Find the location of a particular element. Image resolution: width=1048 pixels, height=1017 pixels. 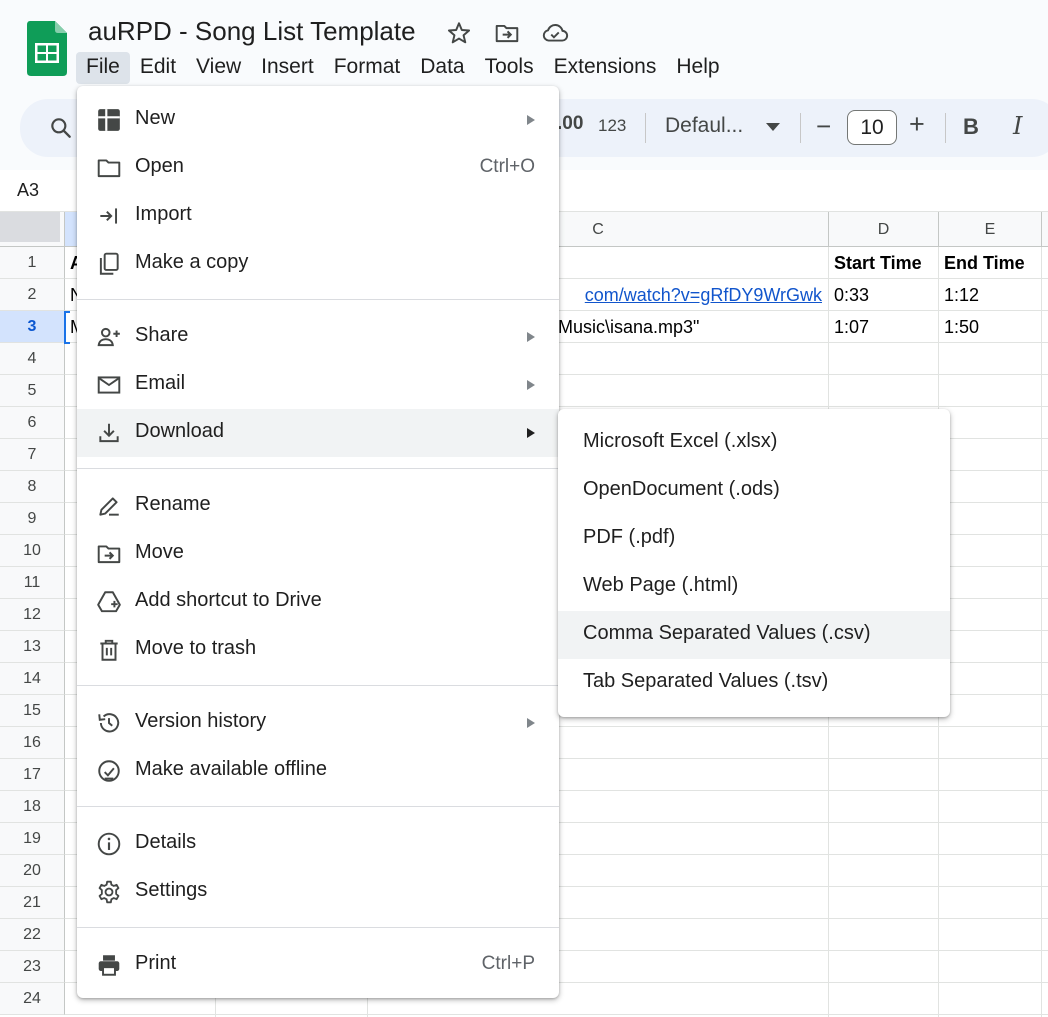

menu-item-label: Open is located at coordinates (159, 166).